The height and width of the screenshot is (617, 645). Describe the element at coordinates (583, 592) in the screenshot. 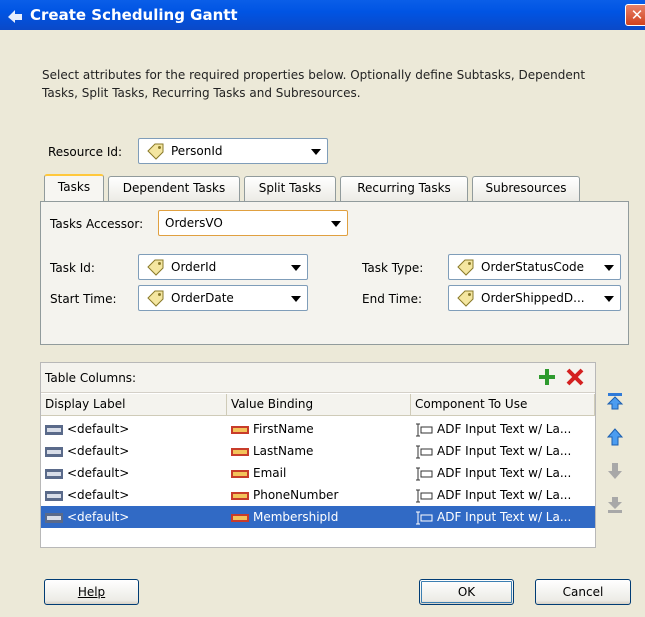

I see `cancel-button: Cancel` at that location.